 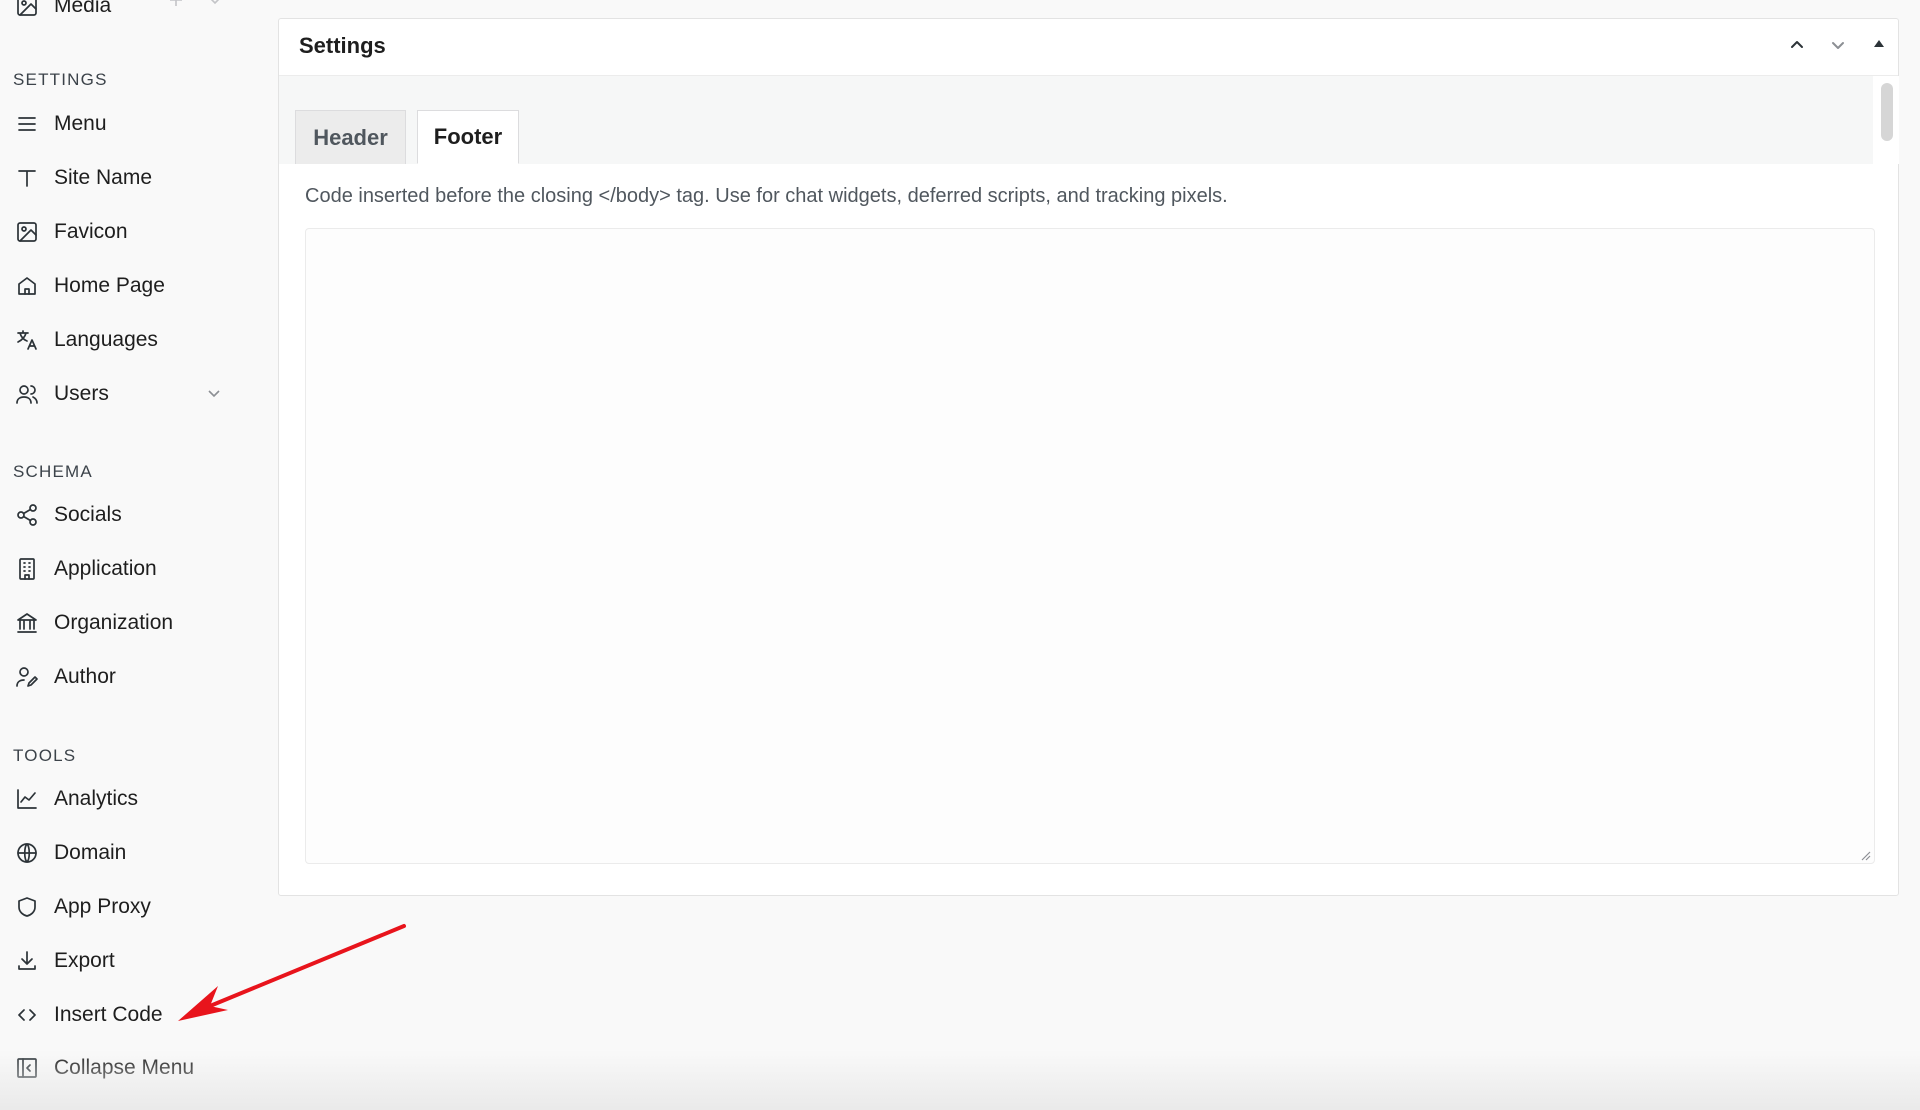 What do you see at coordinates (1076, 120) in the screenshot?
I see `tab-bar: Header Footer` at bounding box center [1076, 120].